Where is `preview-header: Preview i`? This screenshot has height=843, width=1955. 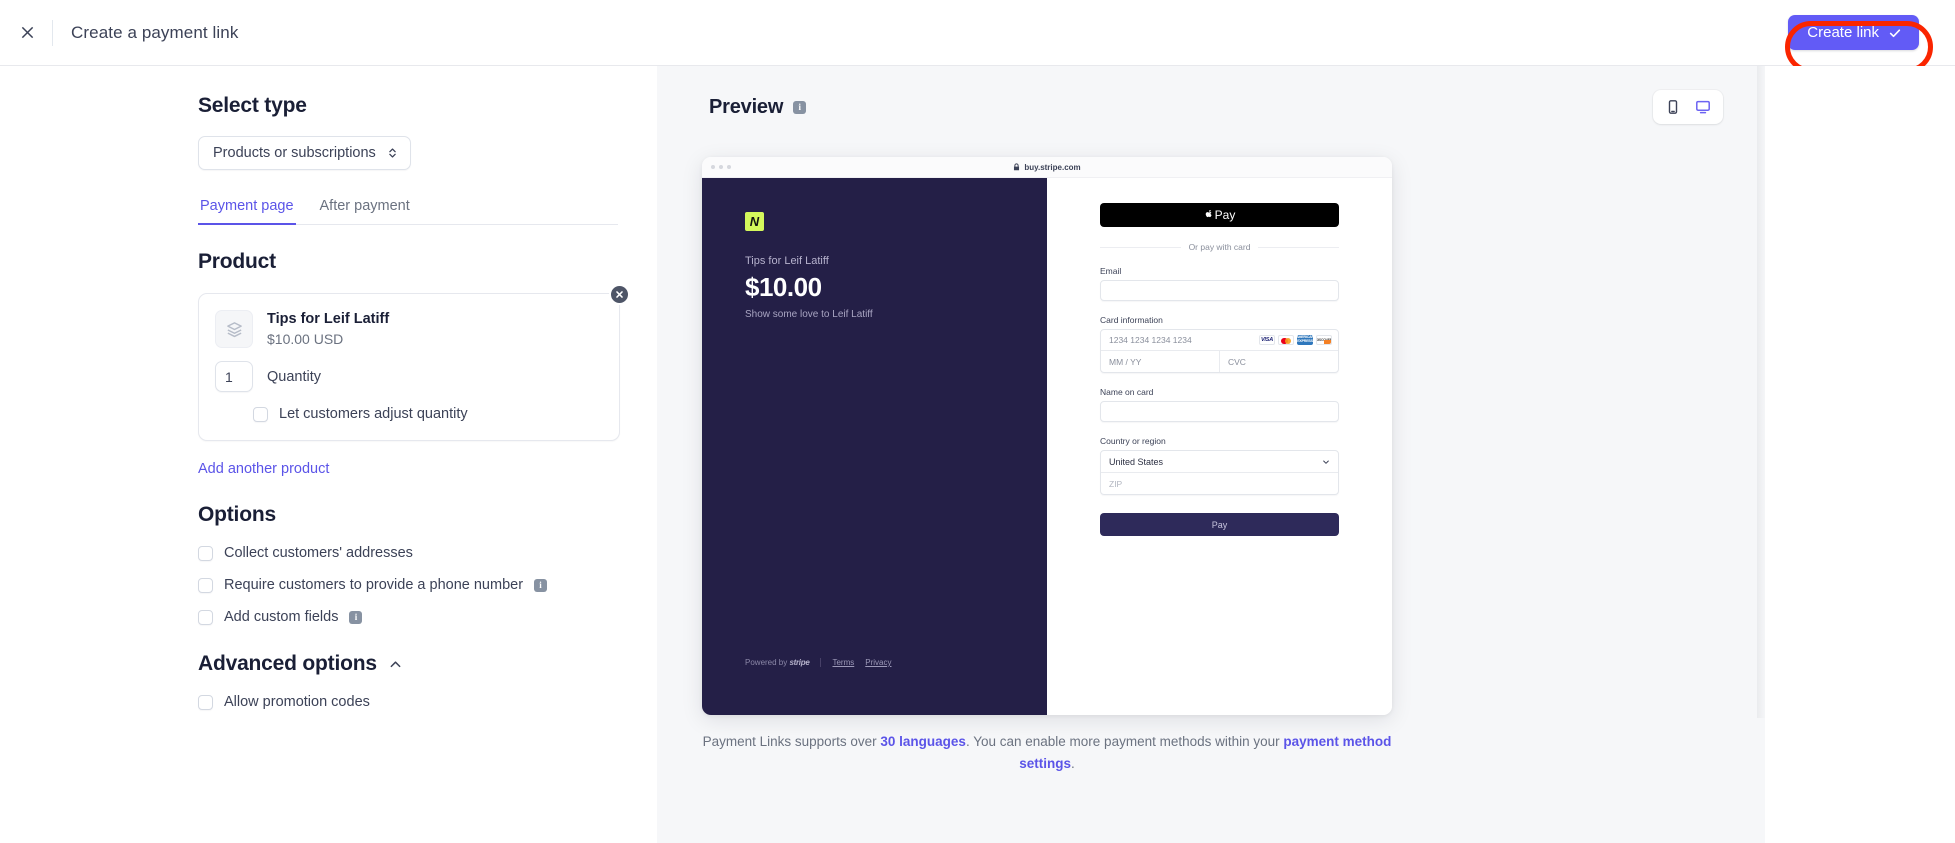 preview-header: Preview i is located at coordinates (1211, 95).